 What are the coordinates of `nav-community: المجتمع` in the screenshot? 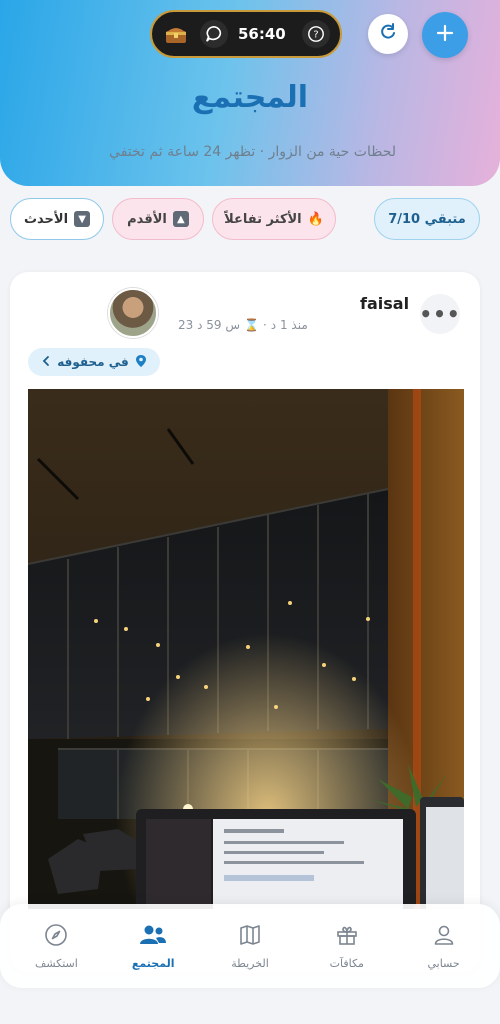 It's located at (153, 946).